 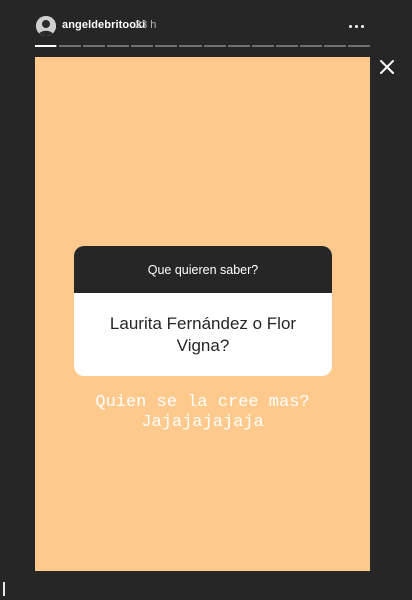 I want to click on more-options-button, so click(x=356, y=26).